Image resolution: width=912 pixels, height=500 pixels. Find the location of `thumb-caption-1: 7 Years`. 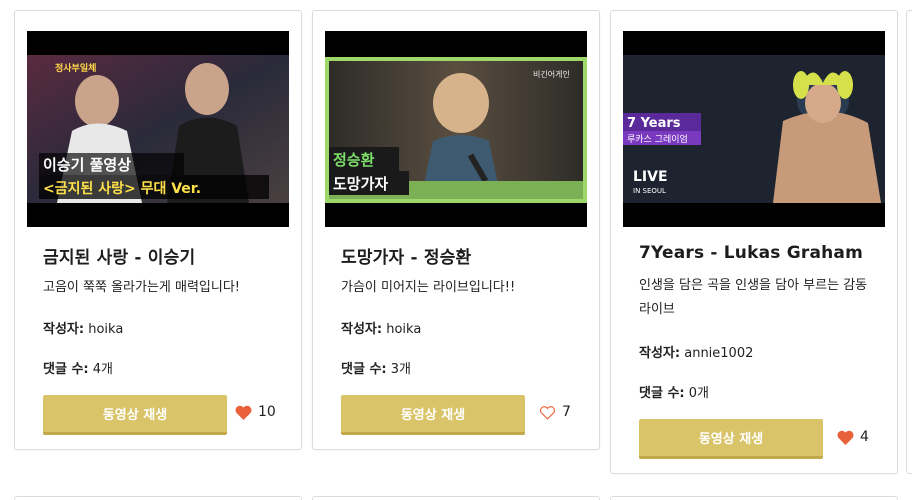

thumb-caption-1: 7 Years is located at coordinates (654, 123).